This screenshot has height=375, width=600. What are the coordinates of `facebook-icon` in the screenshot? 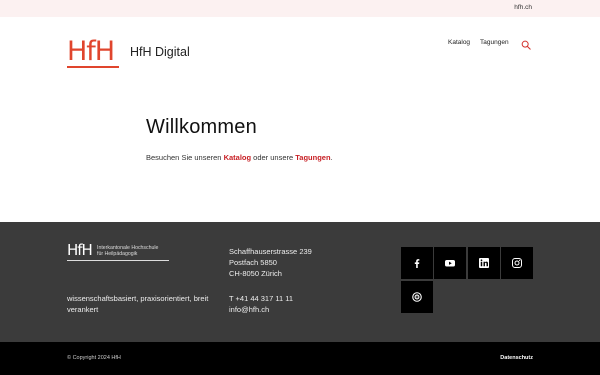 It's located at (417, 263).